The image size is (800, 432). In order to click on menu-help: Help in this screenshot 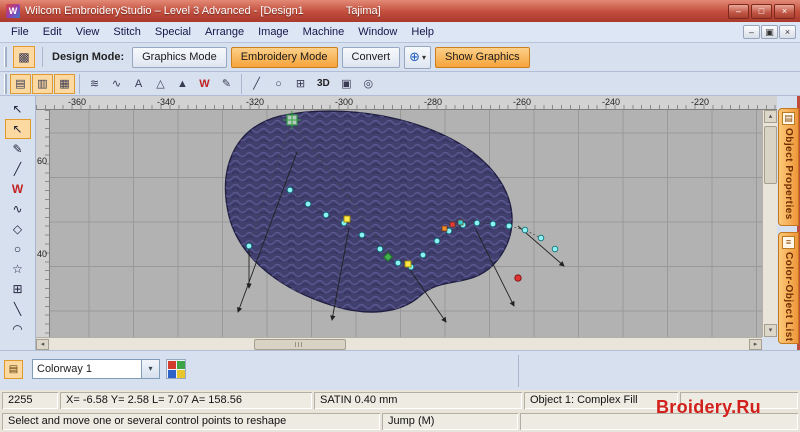, I will do `click(422, 32)`.